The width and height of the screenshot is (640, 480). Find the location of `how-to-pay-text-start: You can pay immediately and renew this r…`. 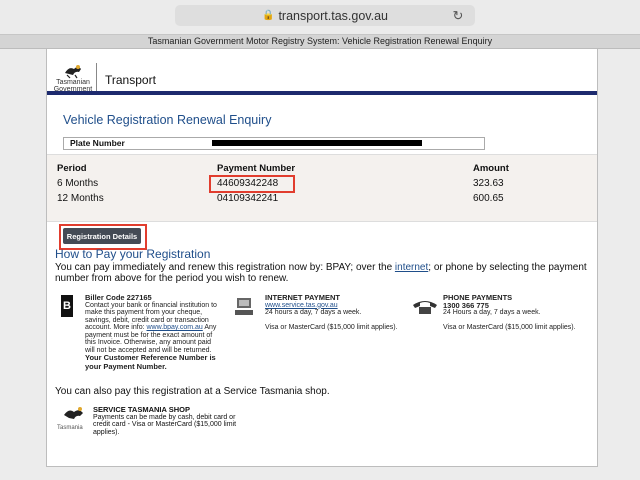

how-to-pay-text-start: You can pay immediately and renew this r… is located at coordinates (225, 267).